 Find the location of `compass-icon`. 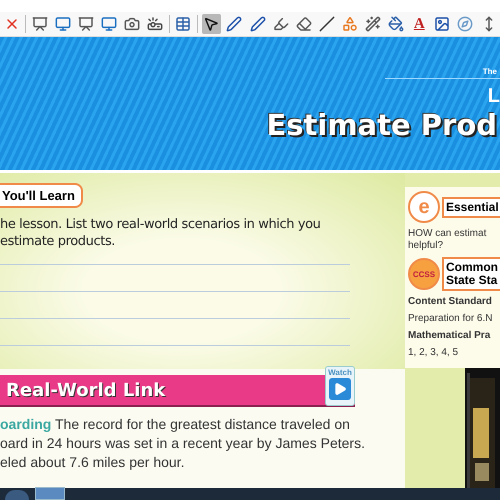

compass-icon is located at coordinates (465, 24).